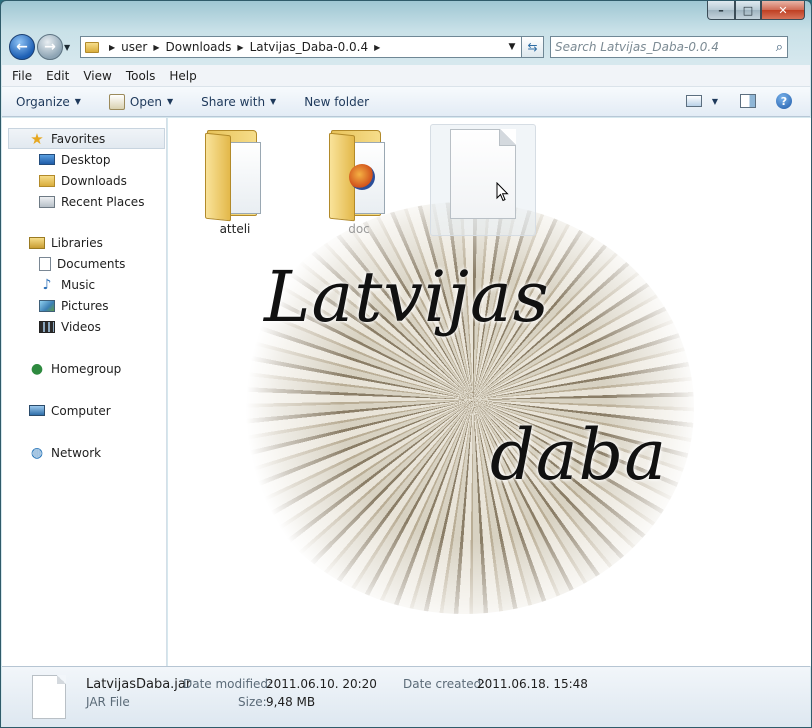  I want to click on documents-label: Documents, so click(91, 263).